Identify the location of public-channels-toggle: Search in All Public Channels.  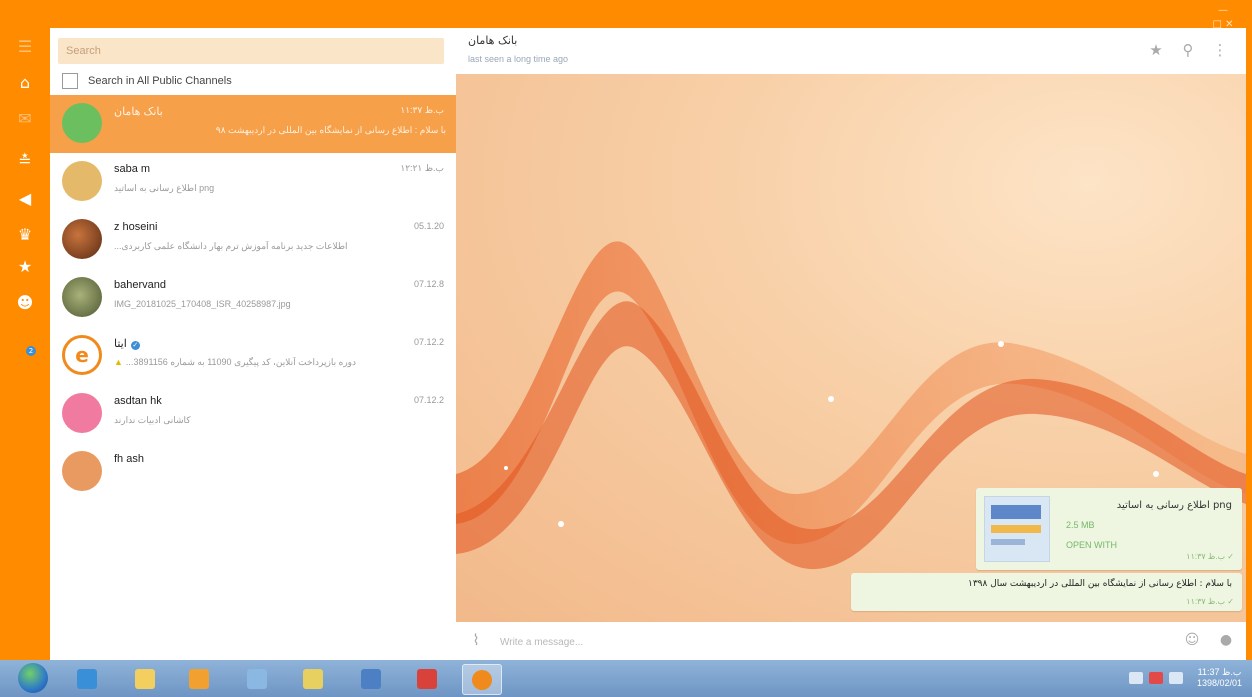
(147, 81).